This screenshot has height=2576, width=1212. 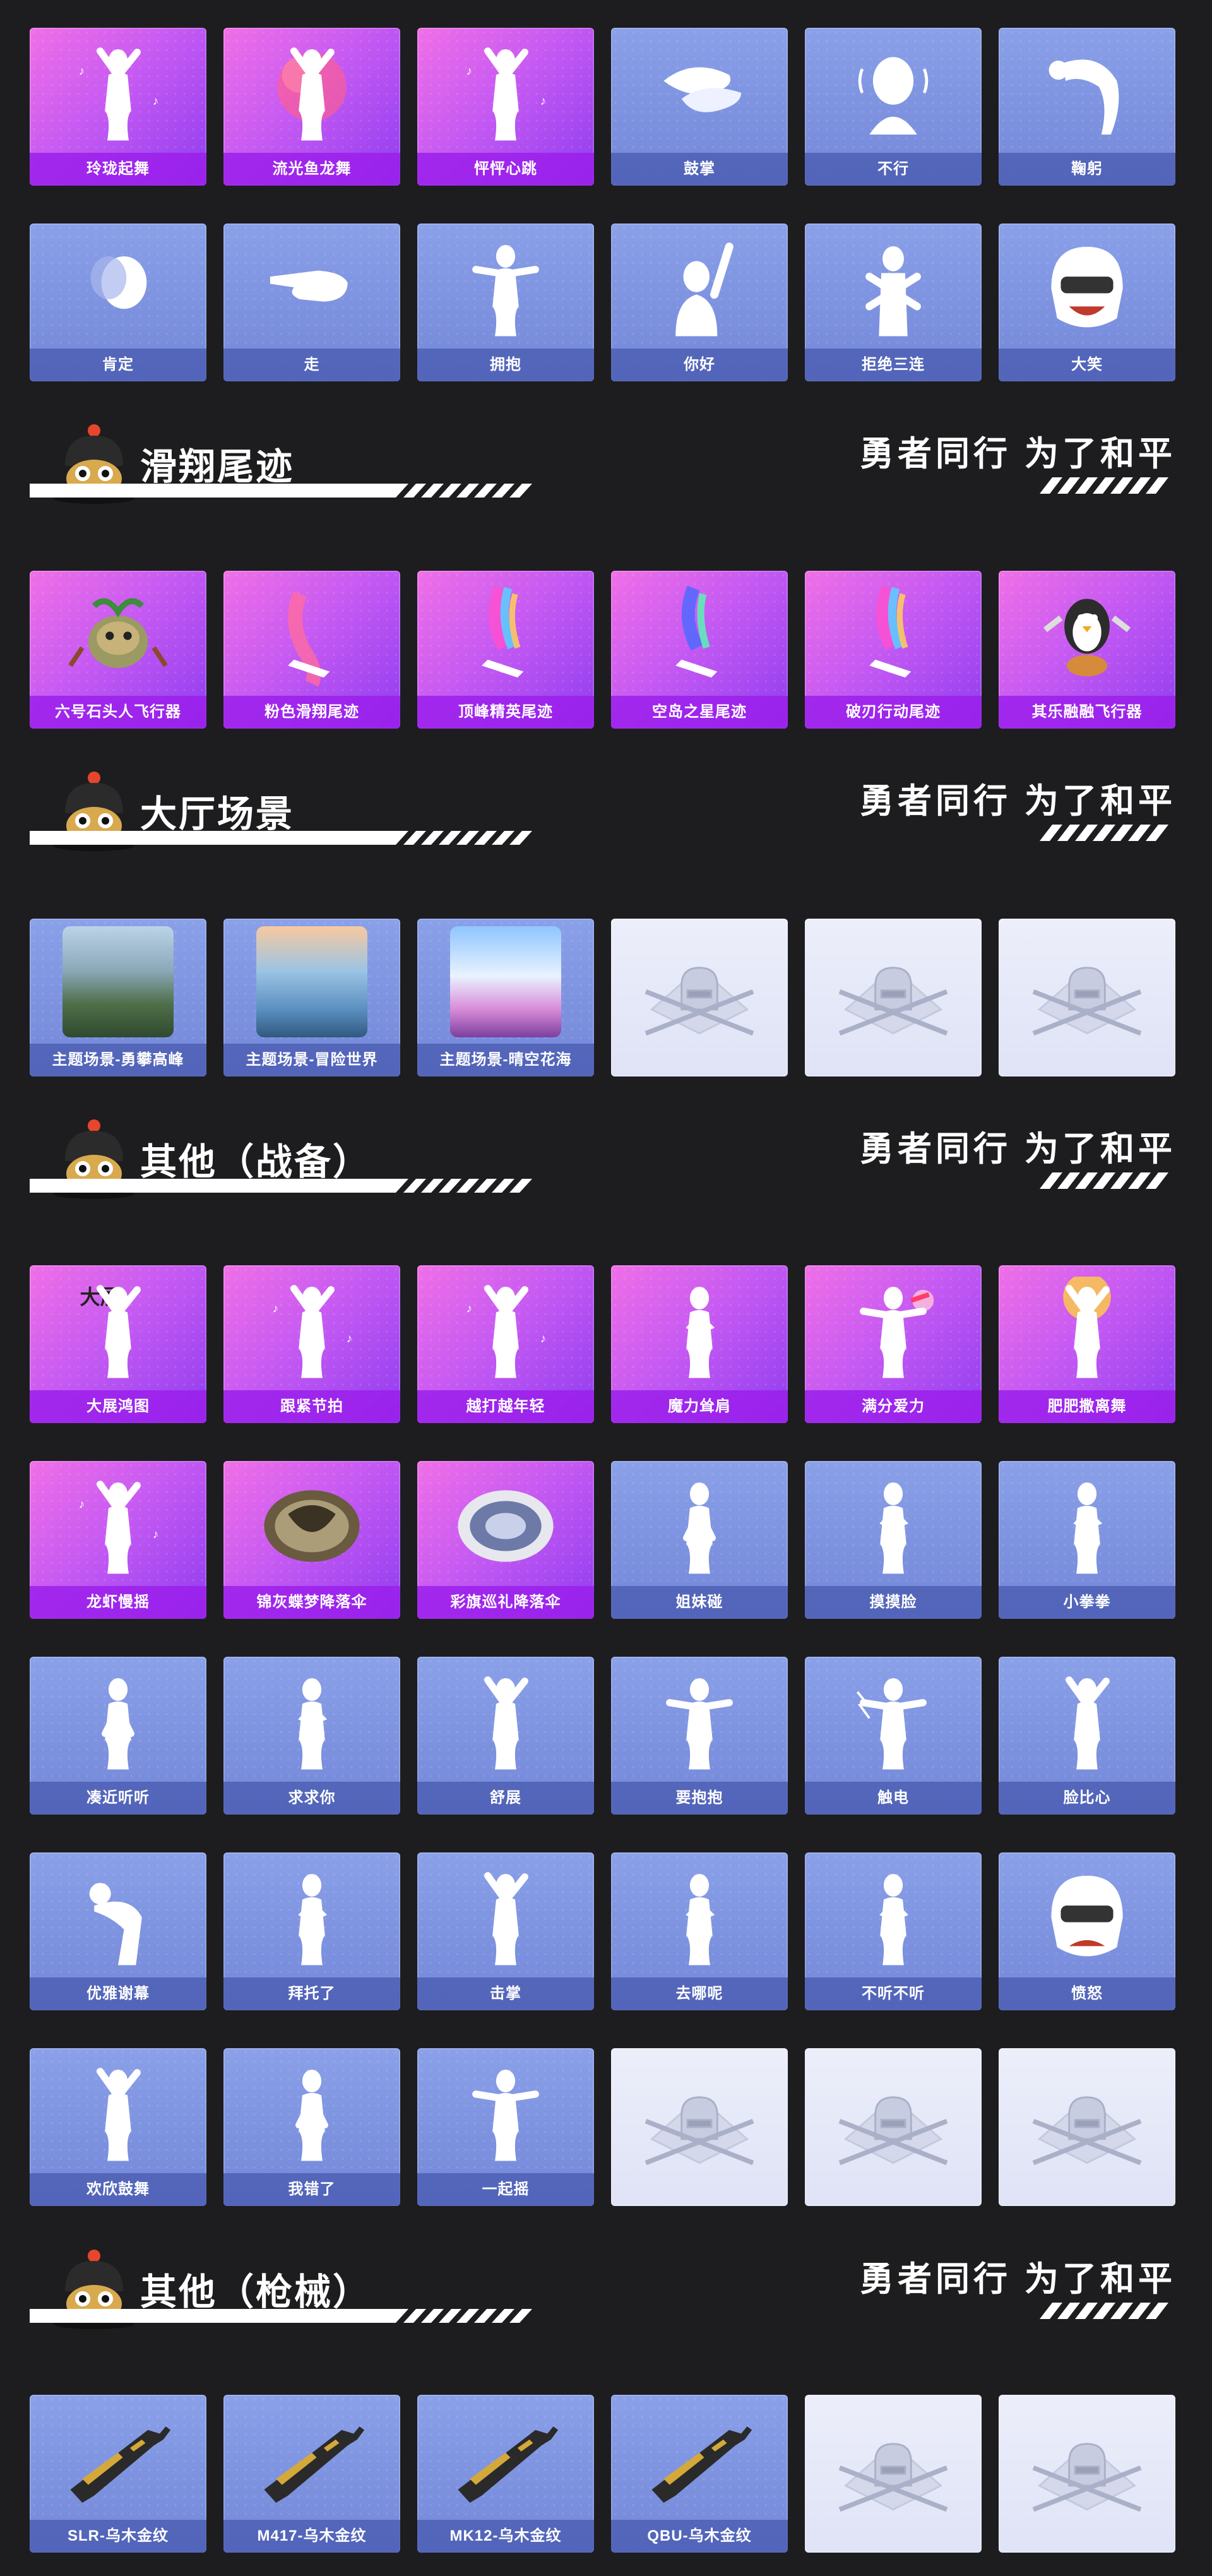 What do you see at coordinates (313, 1724) in the screenshot?
I see `plead-icon` at bounding box center [313, 1724].